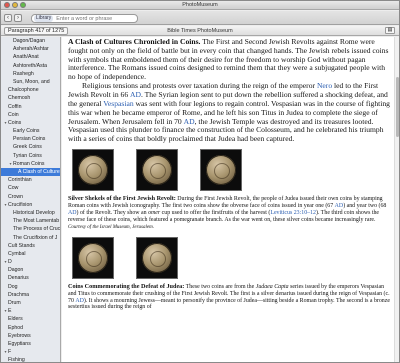 The height and width of the screenshot is (363, 400). What do you see at coordinates (18, 18) in the screenshot?
I see `forward-arrow-icon: ›` at bounding box center [18, 18].